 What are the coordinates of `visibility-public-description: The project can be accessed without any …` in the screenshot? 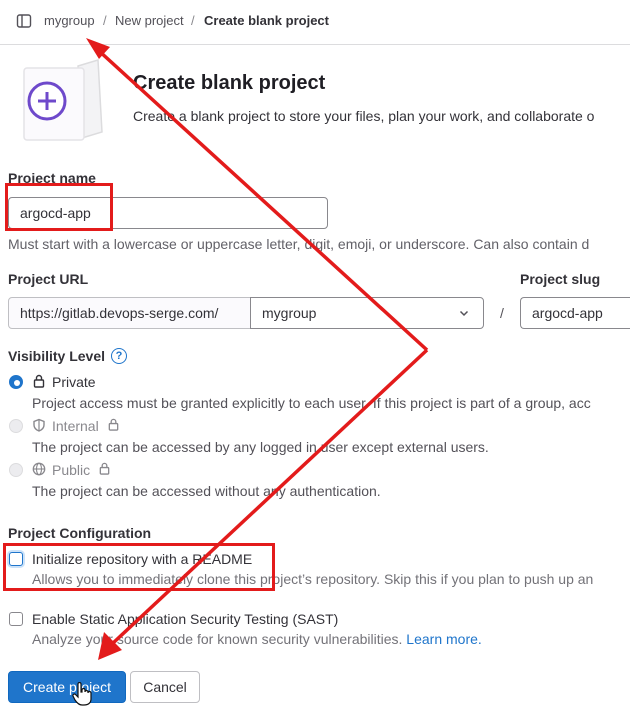 It's located at (206, 491).